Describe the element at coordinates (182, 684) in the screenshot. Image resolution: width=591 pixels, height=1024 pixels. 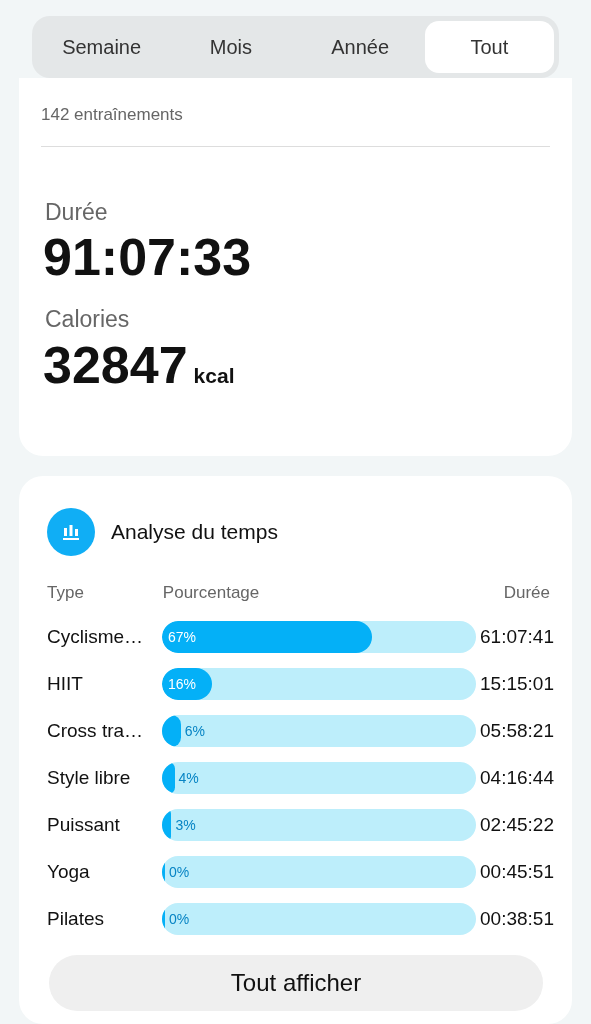
I see `percent-label: 16%` at that location.